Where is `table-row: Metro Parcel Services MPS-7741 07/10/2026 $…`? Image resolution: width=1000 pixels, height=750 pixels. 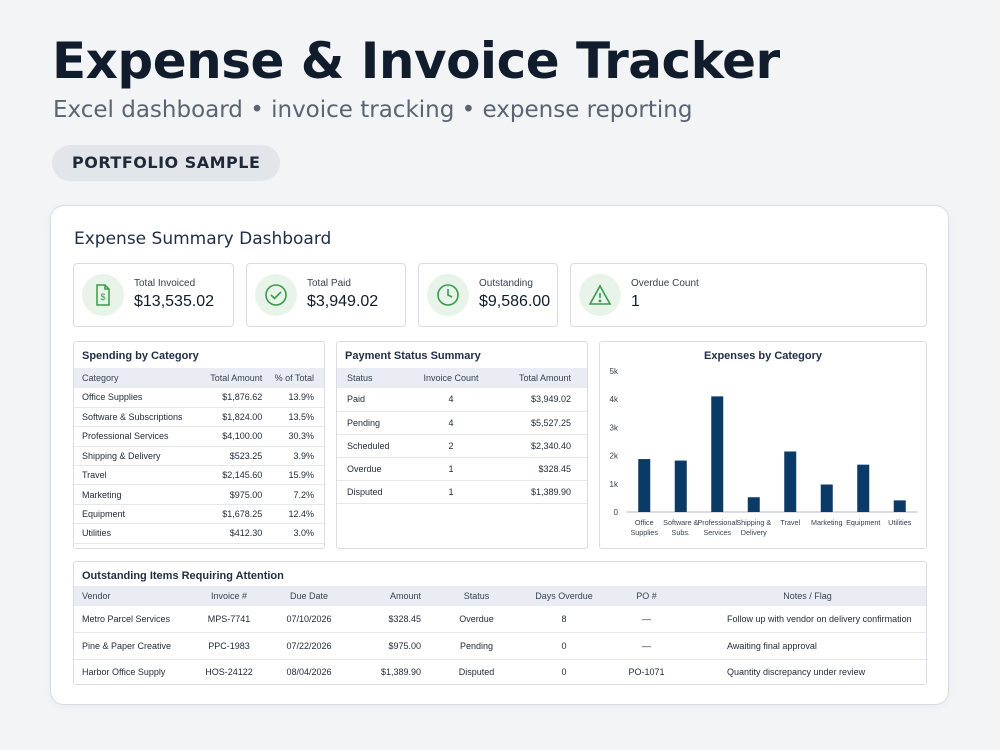 table-row: Metro Parcel Services MPS-7741 07/10/2026 $… is located at coordinates (500, 619).